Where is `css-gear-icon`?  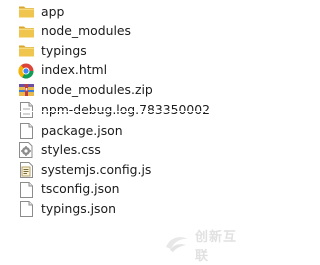
css-gear-icon is located at coordinates (26, 150).